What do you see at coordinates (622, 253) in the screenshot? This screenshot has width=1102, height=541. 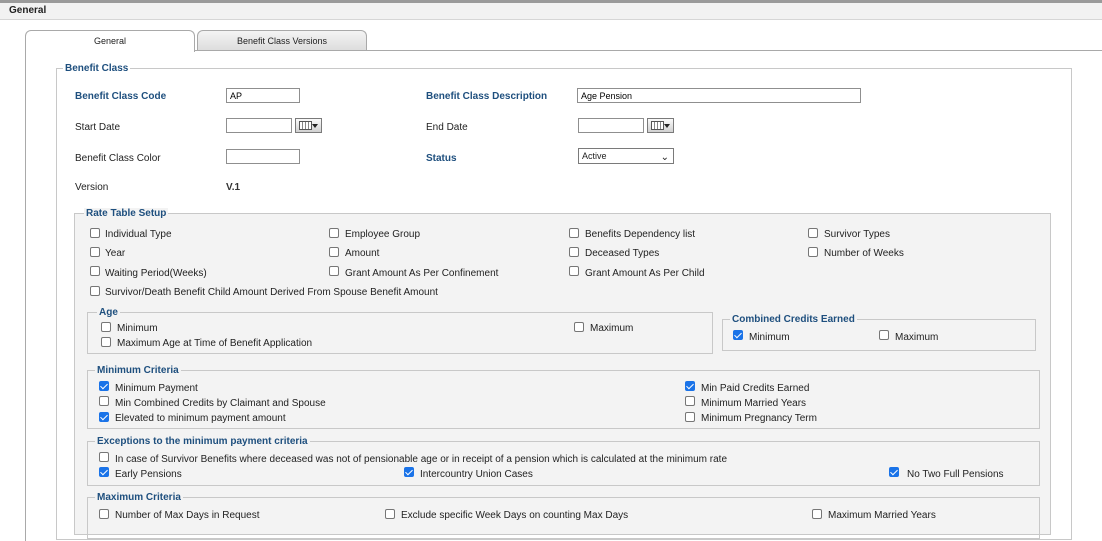 I see `deceased-types-label: Deceased Types` at bounding box center [622, 253].